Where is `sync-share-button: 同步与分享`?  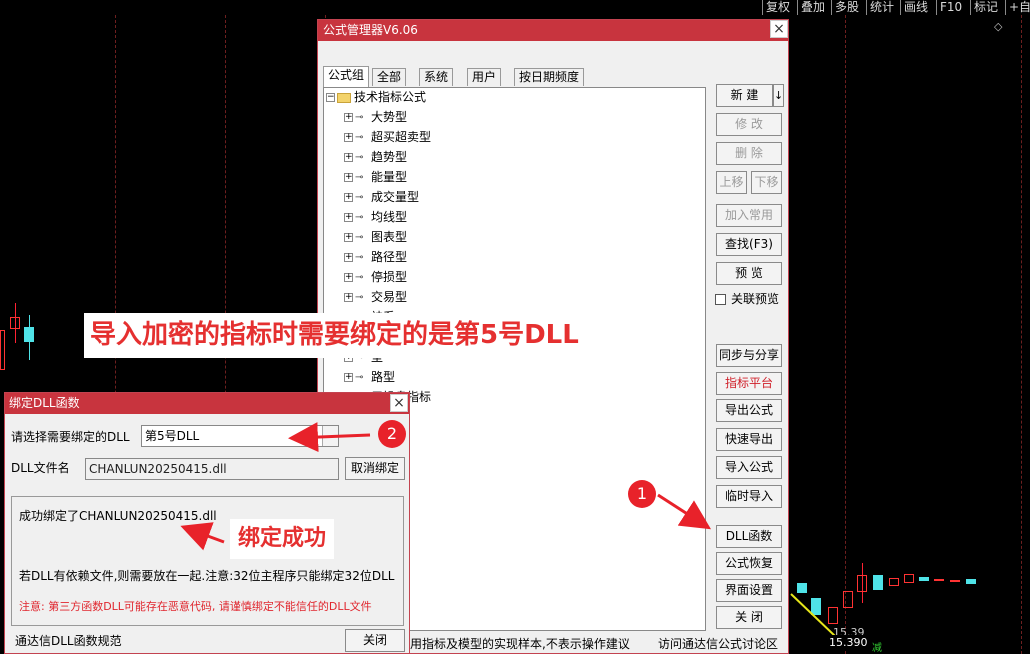 sync-share-button: 同步与分享 is located at coordinates (749, 355).